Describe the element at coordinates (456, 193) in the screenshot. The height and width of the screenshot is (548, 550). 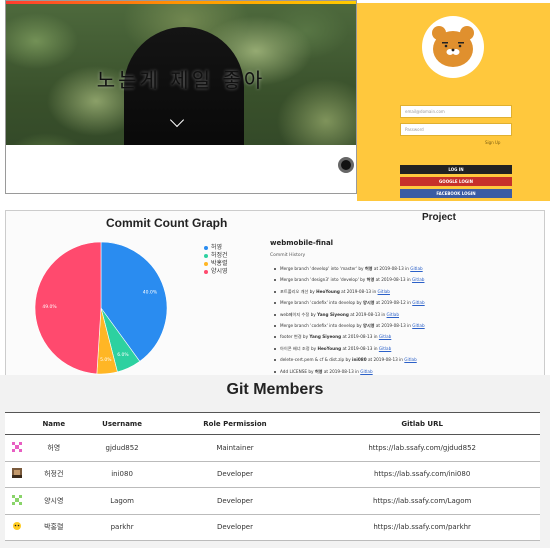
I see `facebook-login-button: FACEBOOK LOGIN` at that location.